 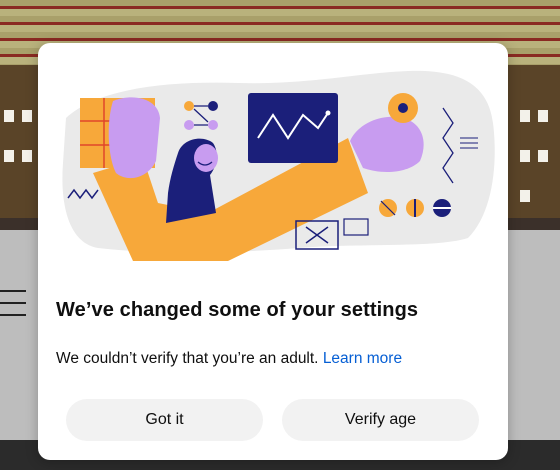 I want to click on learn-more-link: Learn more, so click(x=362, y=358).